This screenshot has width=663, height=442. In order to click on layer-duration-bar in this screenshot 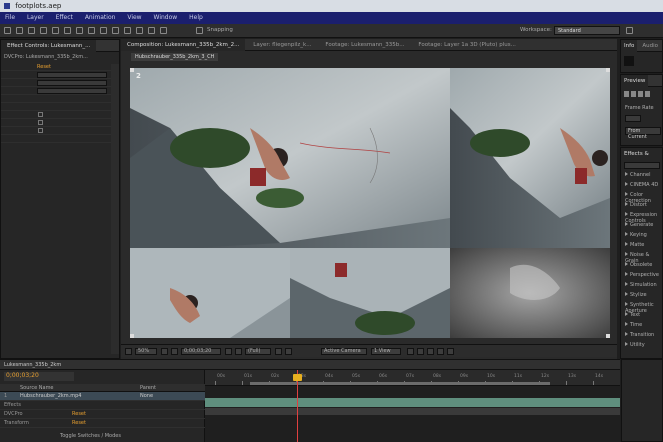, I will do `click(412, 402)`.